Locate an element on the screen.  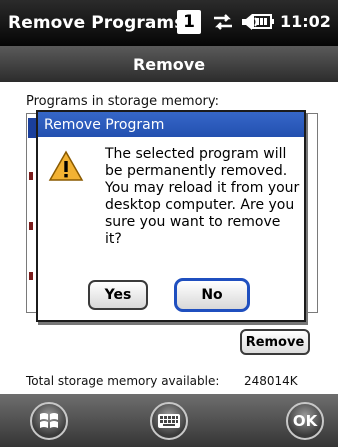
no-button: No is located at coordinates (212, 295).